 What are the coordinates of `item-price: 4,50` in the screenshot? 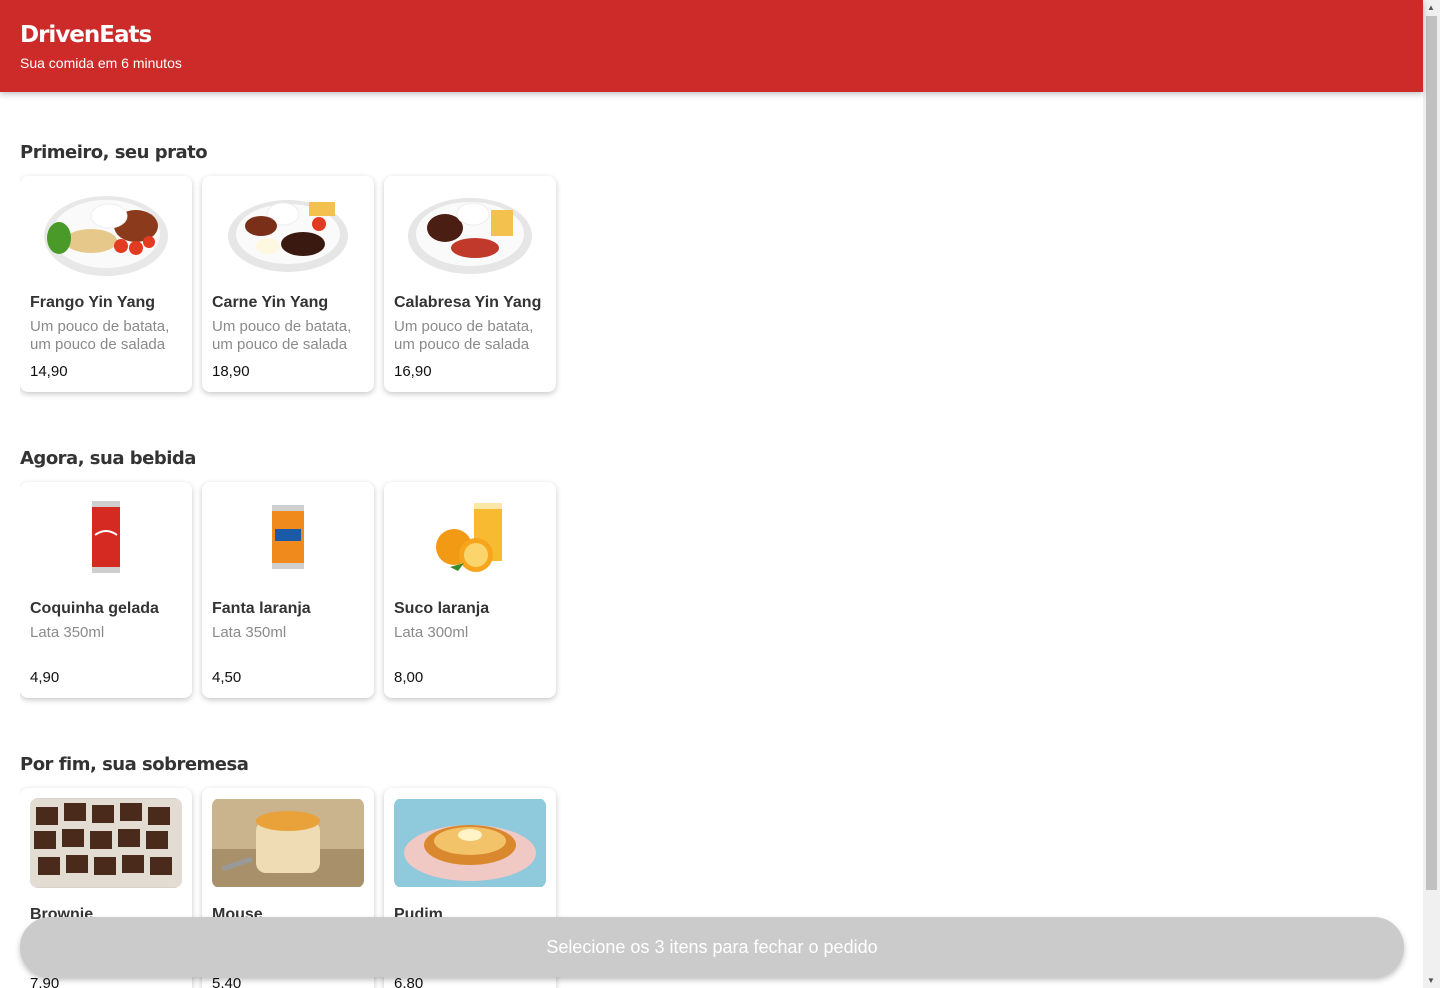 It's located at (227, 677).